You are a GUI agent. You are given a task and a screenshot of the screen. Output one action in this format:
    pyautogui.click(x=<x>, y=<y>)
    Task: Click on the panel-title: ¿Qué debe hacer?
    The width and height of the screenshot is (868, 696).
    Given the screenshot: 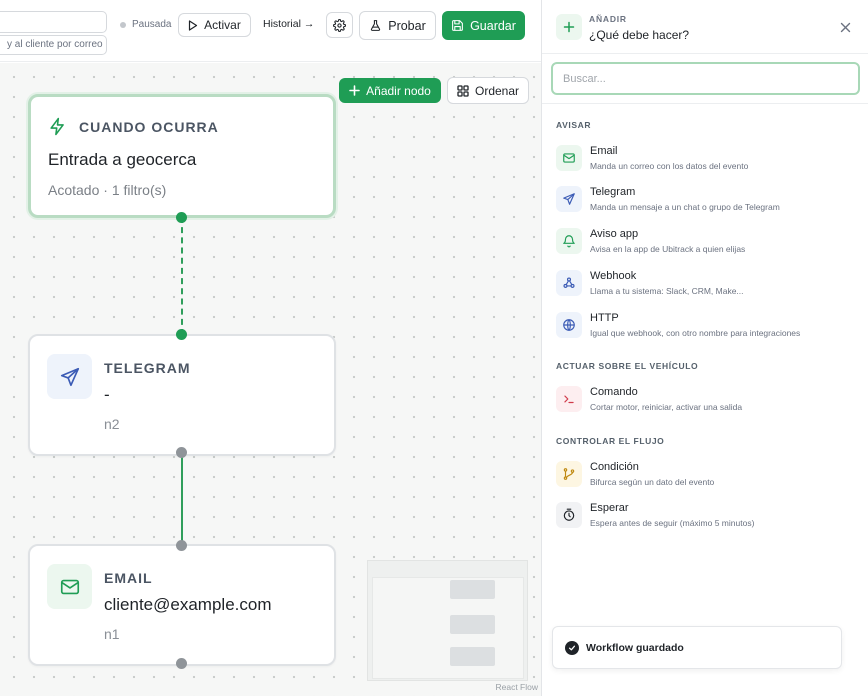 What is the action you would take?
    pyautogui.click(x=639, y=35)
    